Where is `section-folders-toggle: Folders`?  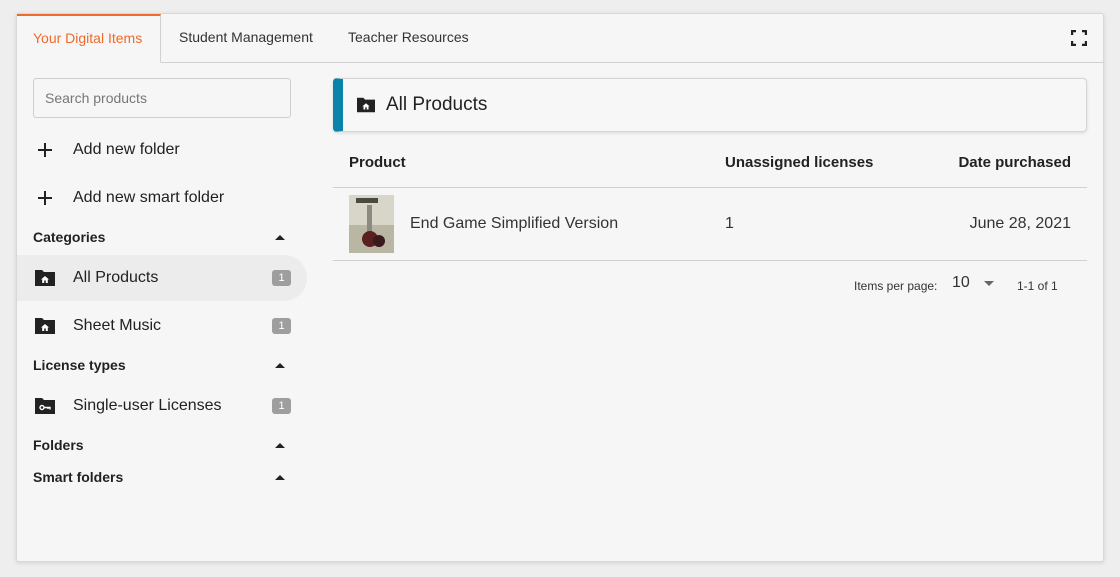 section-folders-toggle: Folders is located at coordinates (162, 445).